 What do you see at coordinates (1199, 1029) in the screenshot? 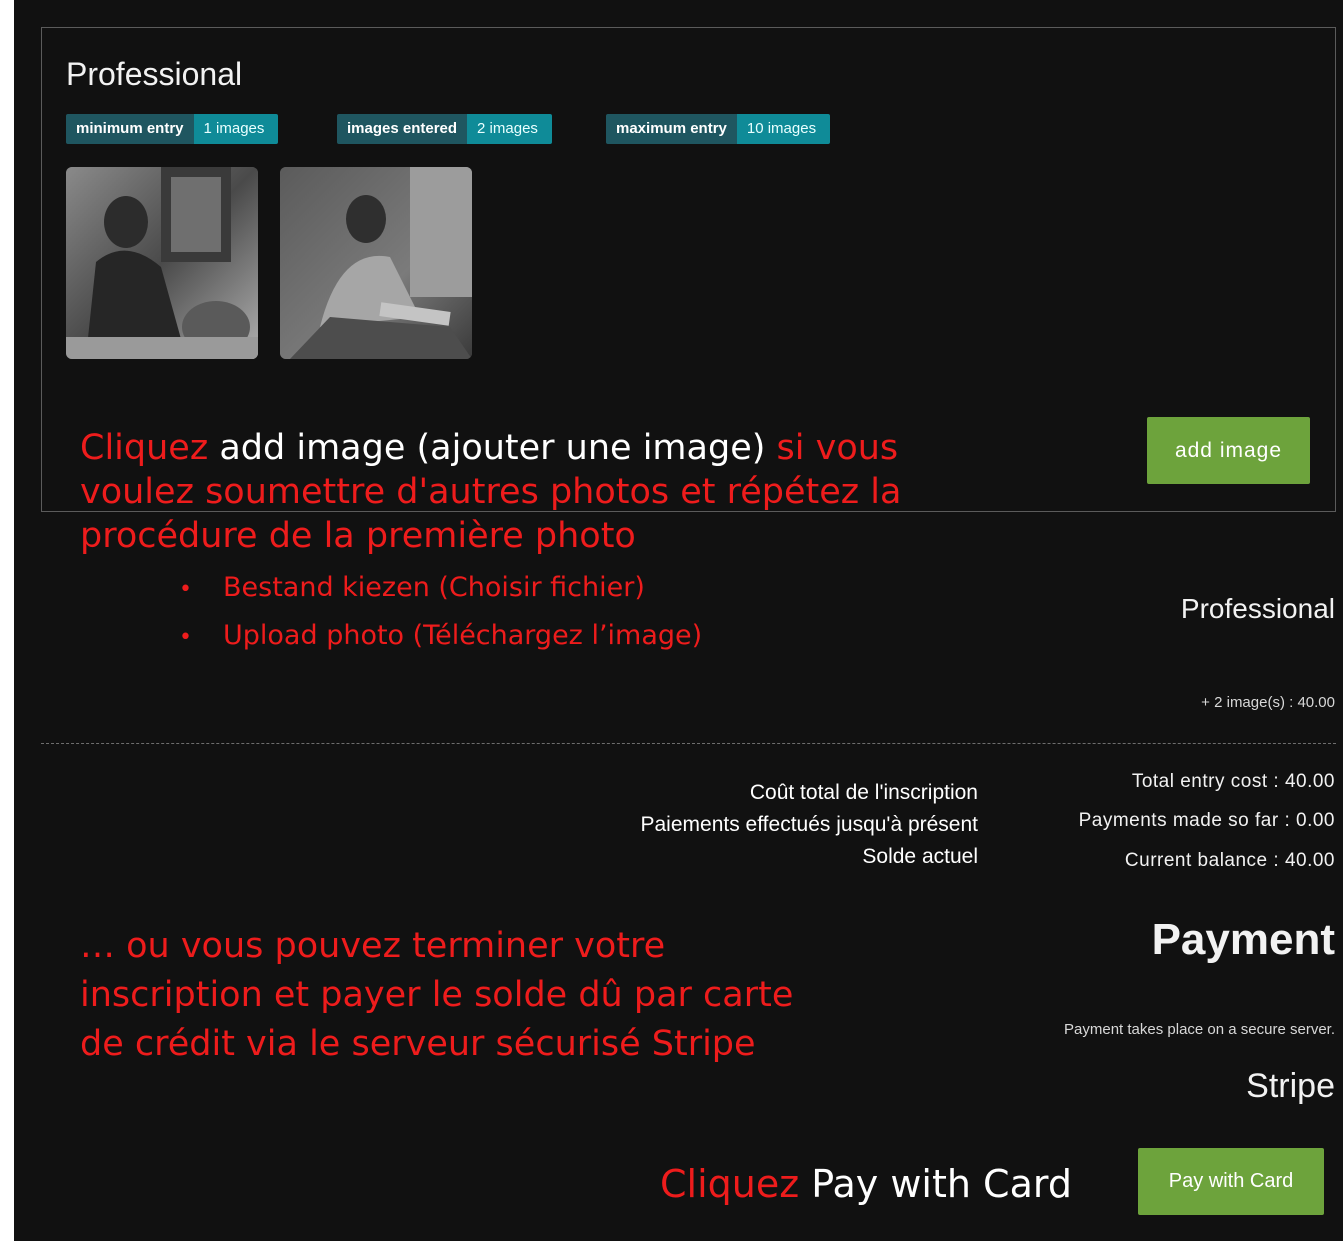
I see `secure-server-note: Payment takes place on a secure server.` at bounding box center [1199, 1029].